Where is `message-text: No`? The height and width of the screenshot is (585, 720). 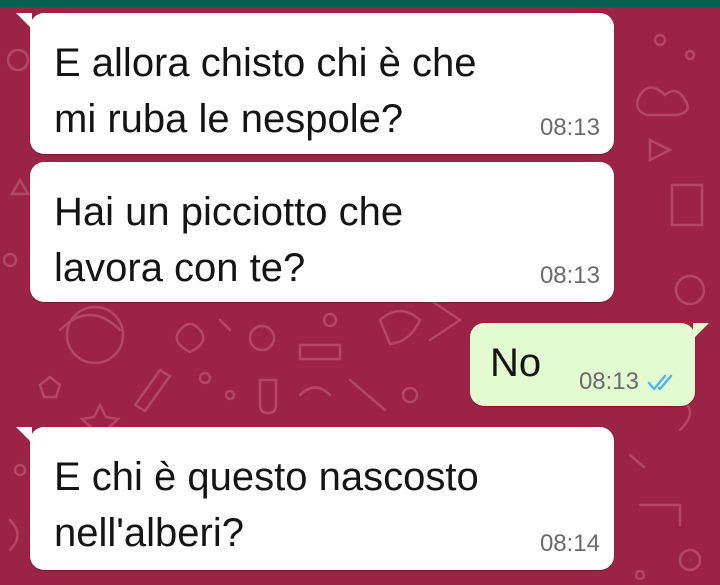 message-text: No is located at coordinates (516, 363).